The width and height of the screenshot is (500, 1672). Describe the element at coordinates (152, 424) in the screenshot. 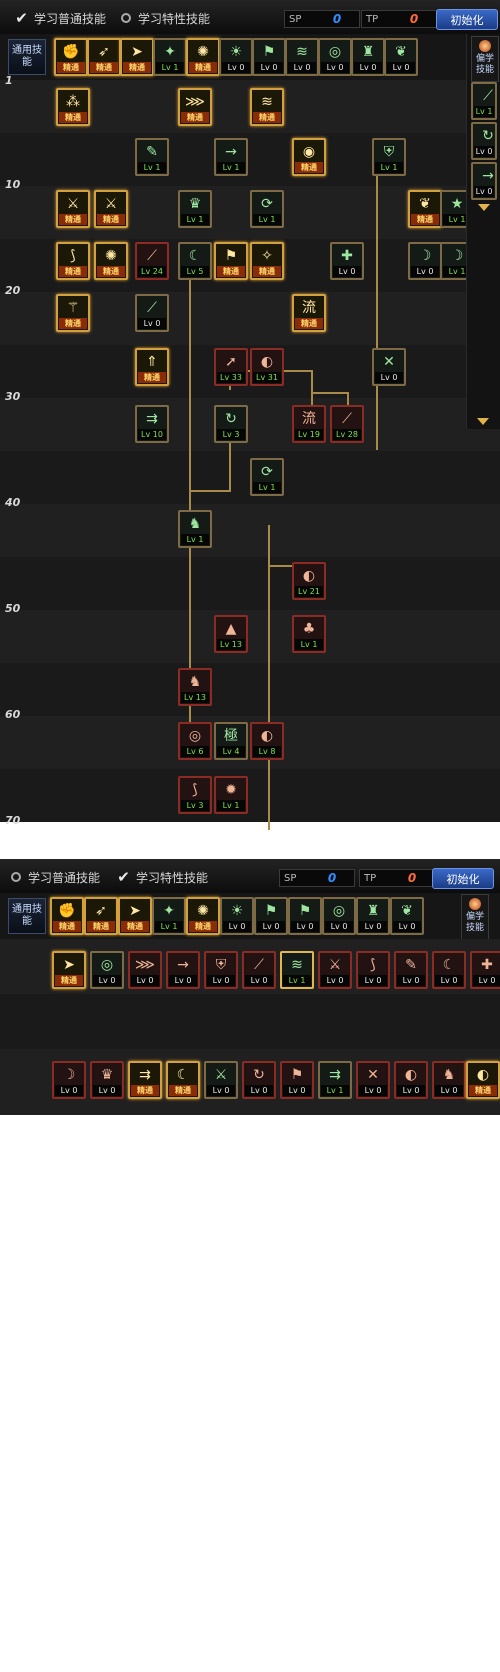

I see `skill-slot: ⇉ Lv 10` at that location.